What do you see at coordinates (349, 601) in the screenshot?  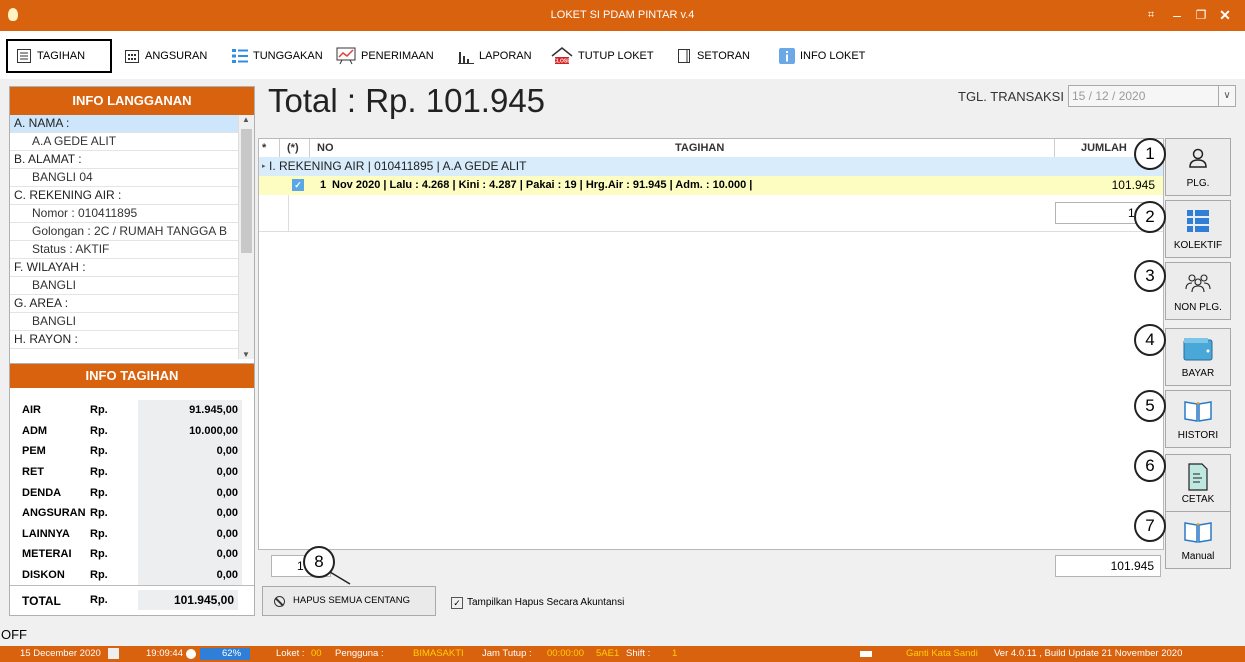 I see `hapus-semua-centang-button: HAPUS SEMUA CENTANG` at bounding box center [349, 601].